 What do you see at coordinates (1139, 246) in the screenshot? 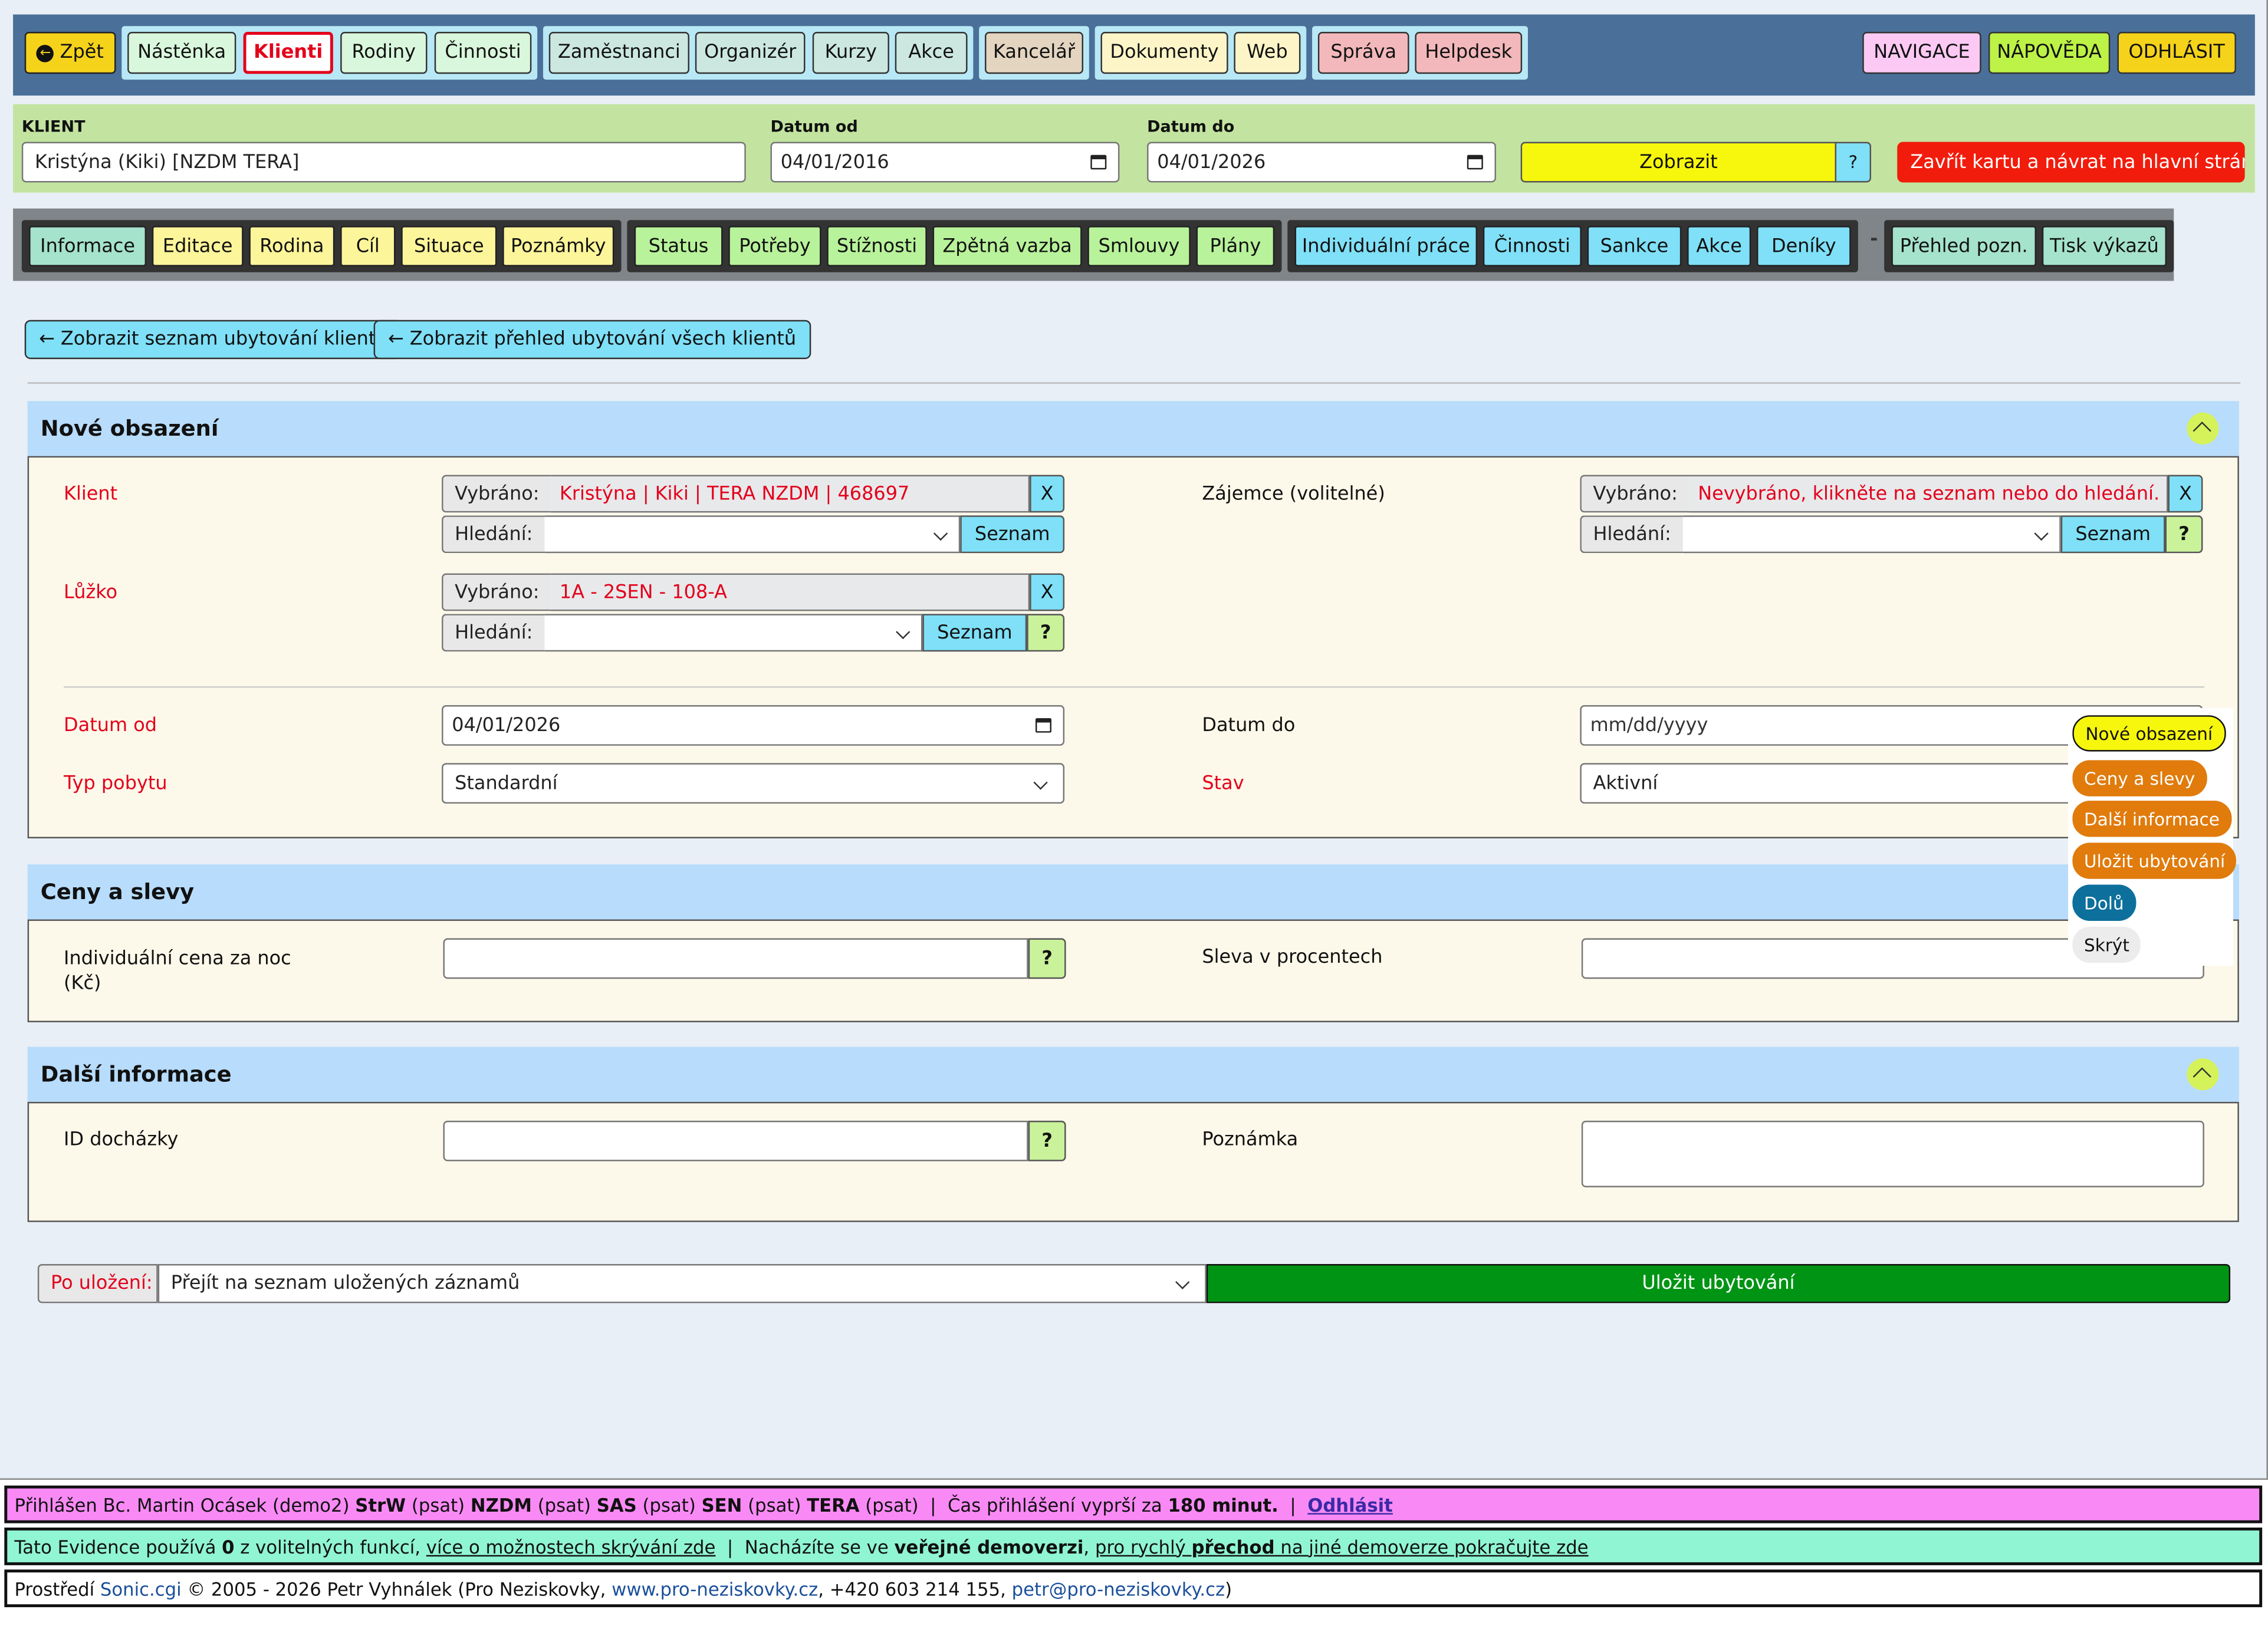
I see `tab-smlouvy: Smlouvy` at bounding box center [1139, 246].